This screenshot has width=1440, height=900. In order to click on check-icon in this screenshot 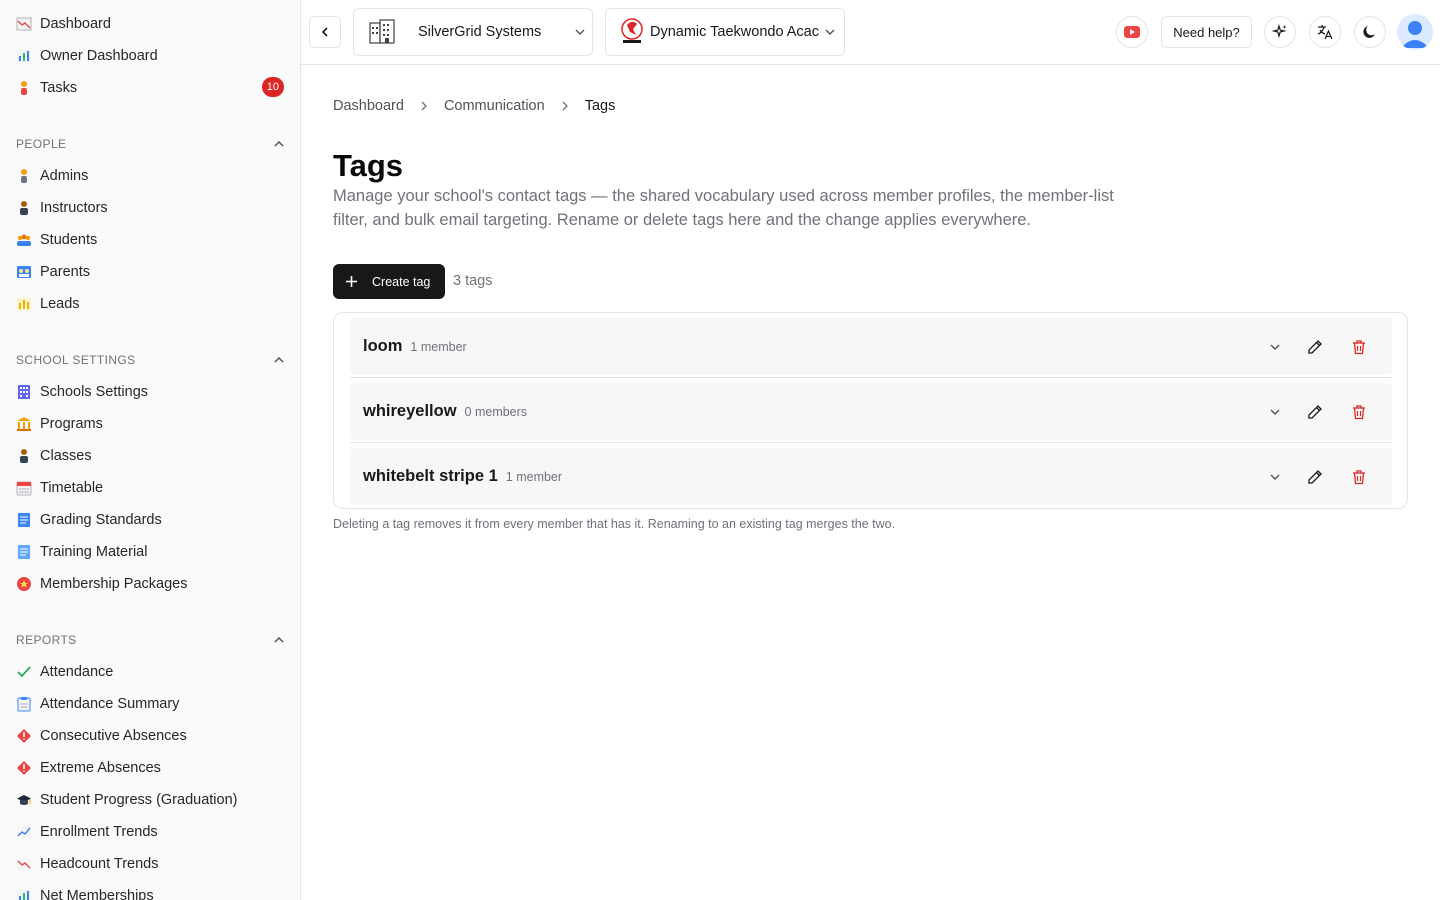, I will do `click(24, 672)`.